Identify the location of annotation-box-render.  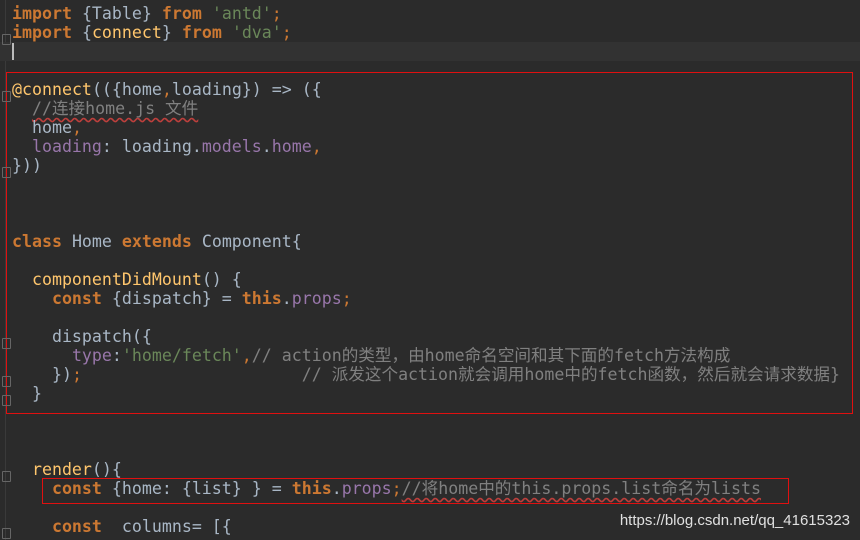
(415, 491).